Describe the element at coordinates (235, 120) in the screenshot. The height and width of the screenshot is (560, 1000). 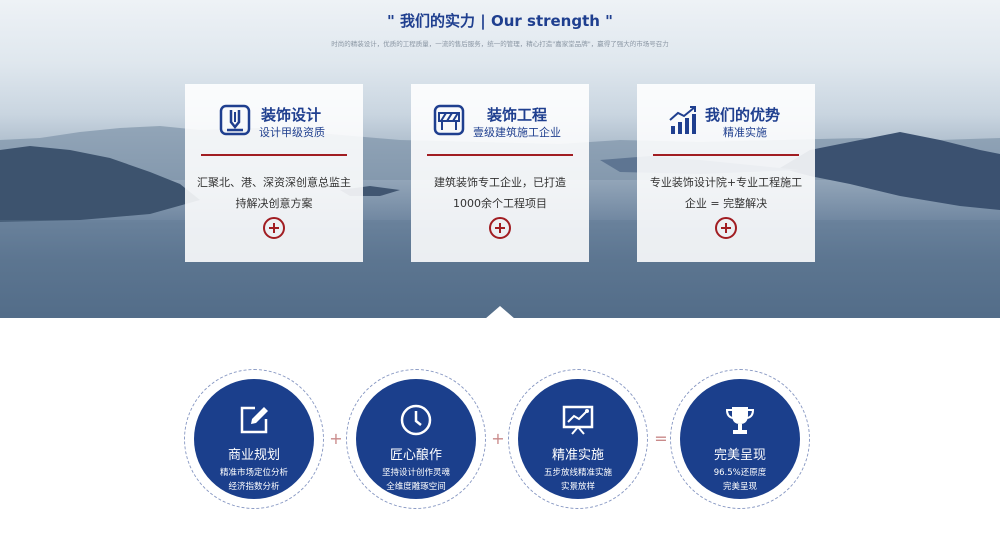
I see `pencil-download-icon` at that location.